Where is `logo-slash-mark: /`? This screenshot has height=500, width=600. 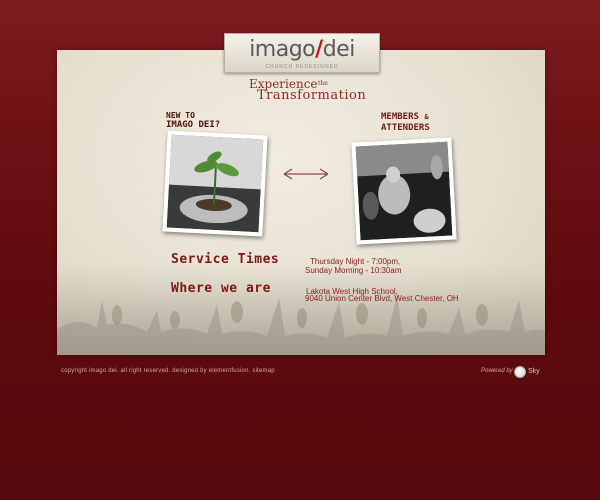
logo-slash-mark: / is located at coordinates (319, 49).